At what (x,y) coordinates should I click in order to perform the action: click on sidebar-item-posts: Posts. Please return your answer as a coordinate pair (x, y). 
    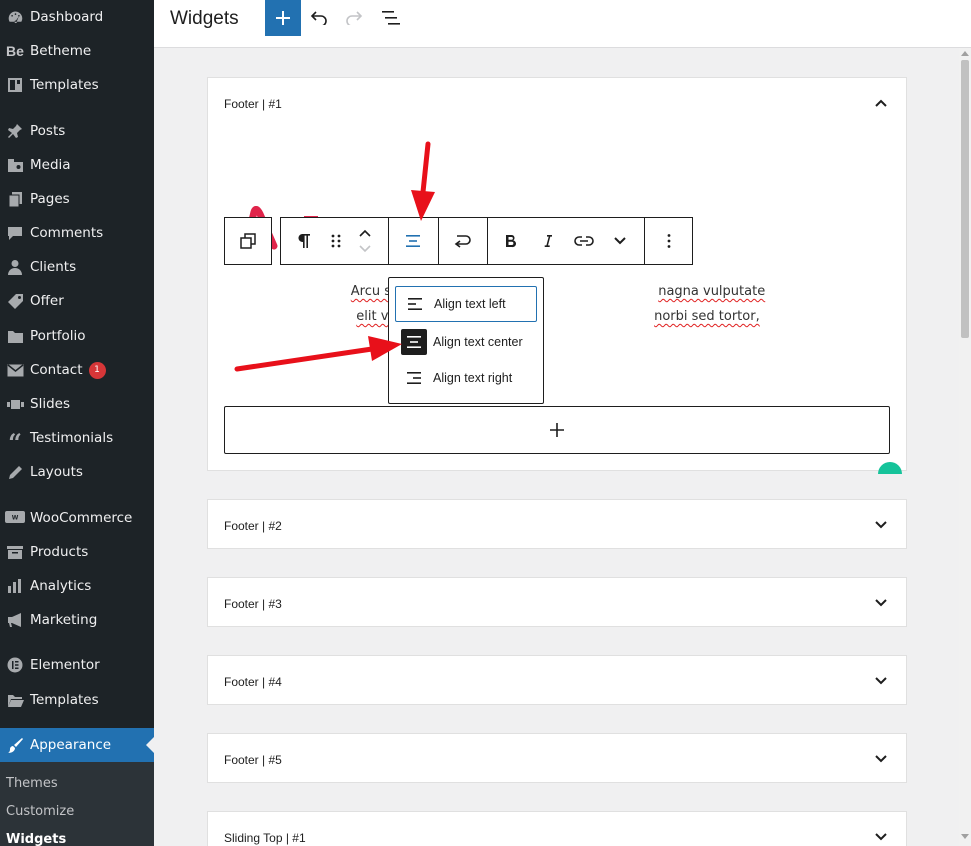
    Looking at the image, I should click on (77, 131).